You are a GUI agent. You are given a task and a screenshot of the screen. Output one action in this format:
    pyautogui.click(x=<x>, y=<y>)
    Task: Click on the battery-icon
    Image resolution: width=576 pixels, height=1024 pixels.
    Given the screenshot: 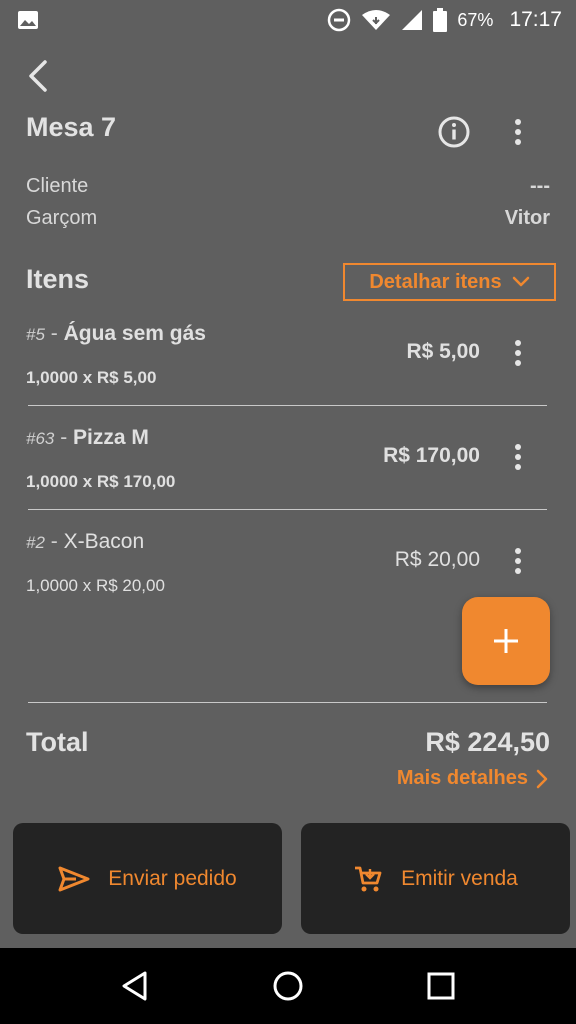 What is the action you would take?
    pyautogui.click(x=440, y=20)
    